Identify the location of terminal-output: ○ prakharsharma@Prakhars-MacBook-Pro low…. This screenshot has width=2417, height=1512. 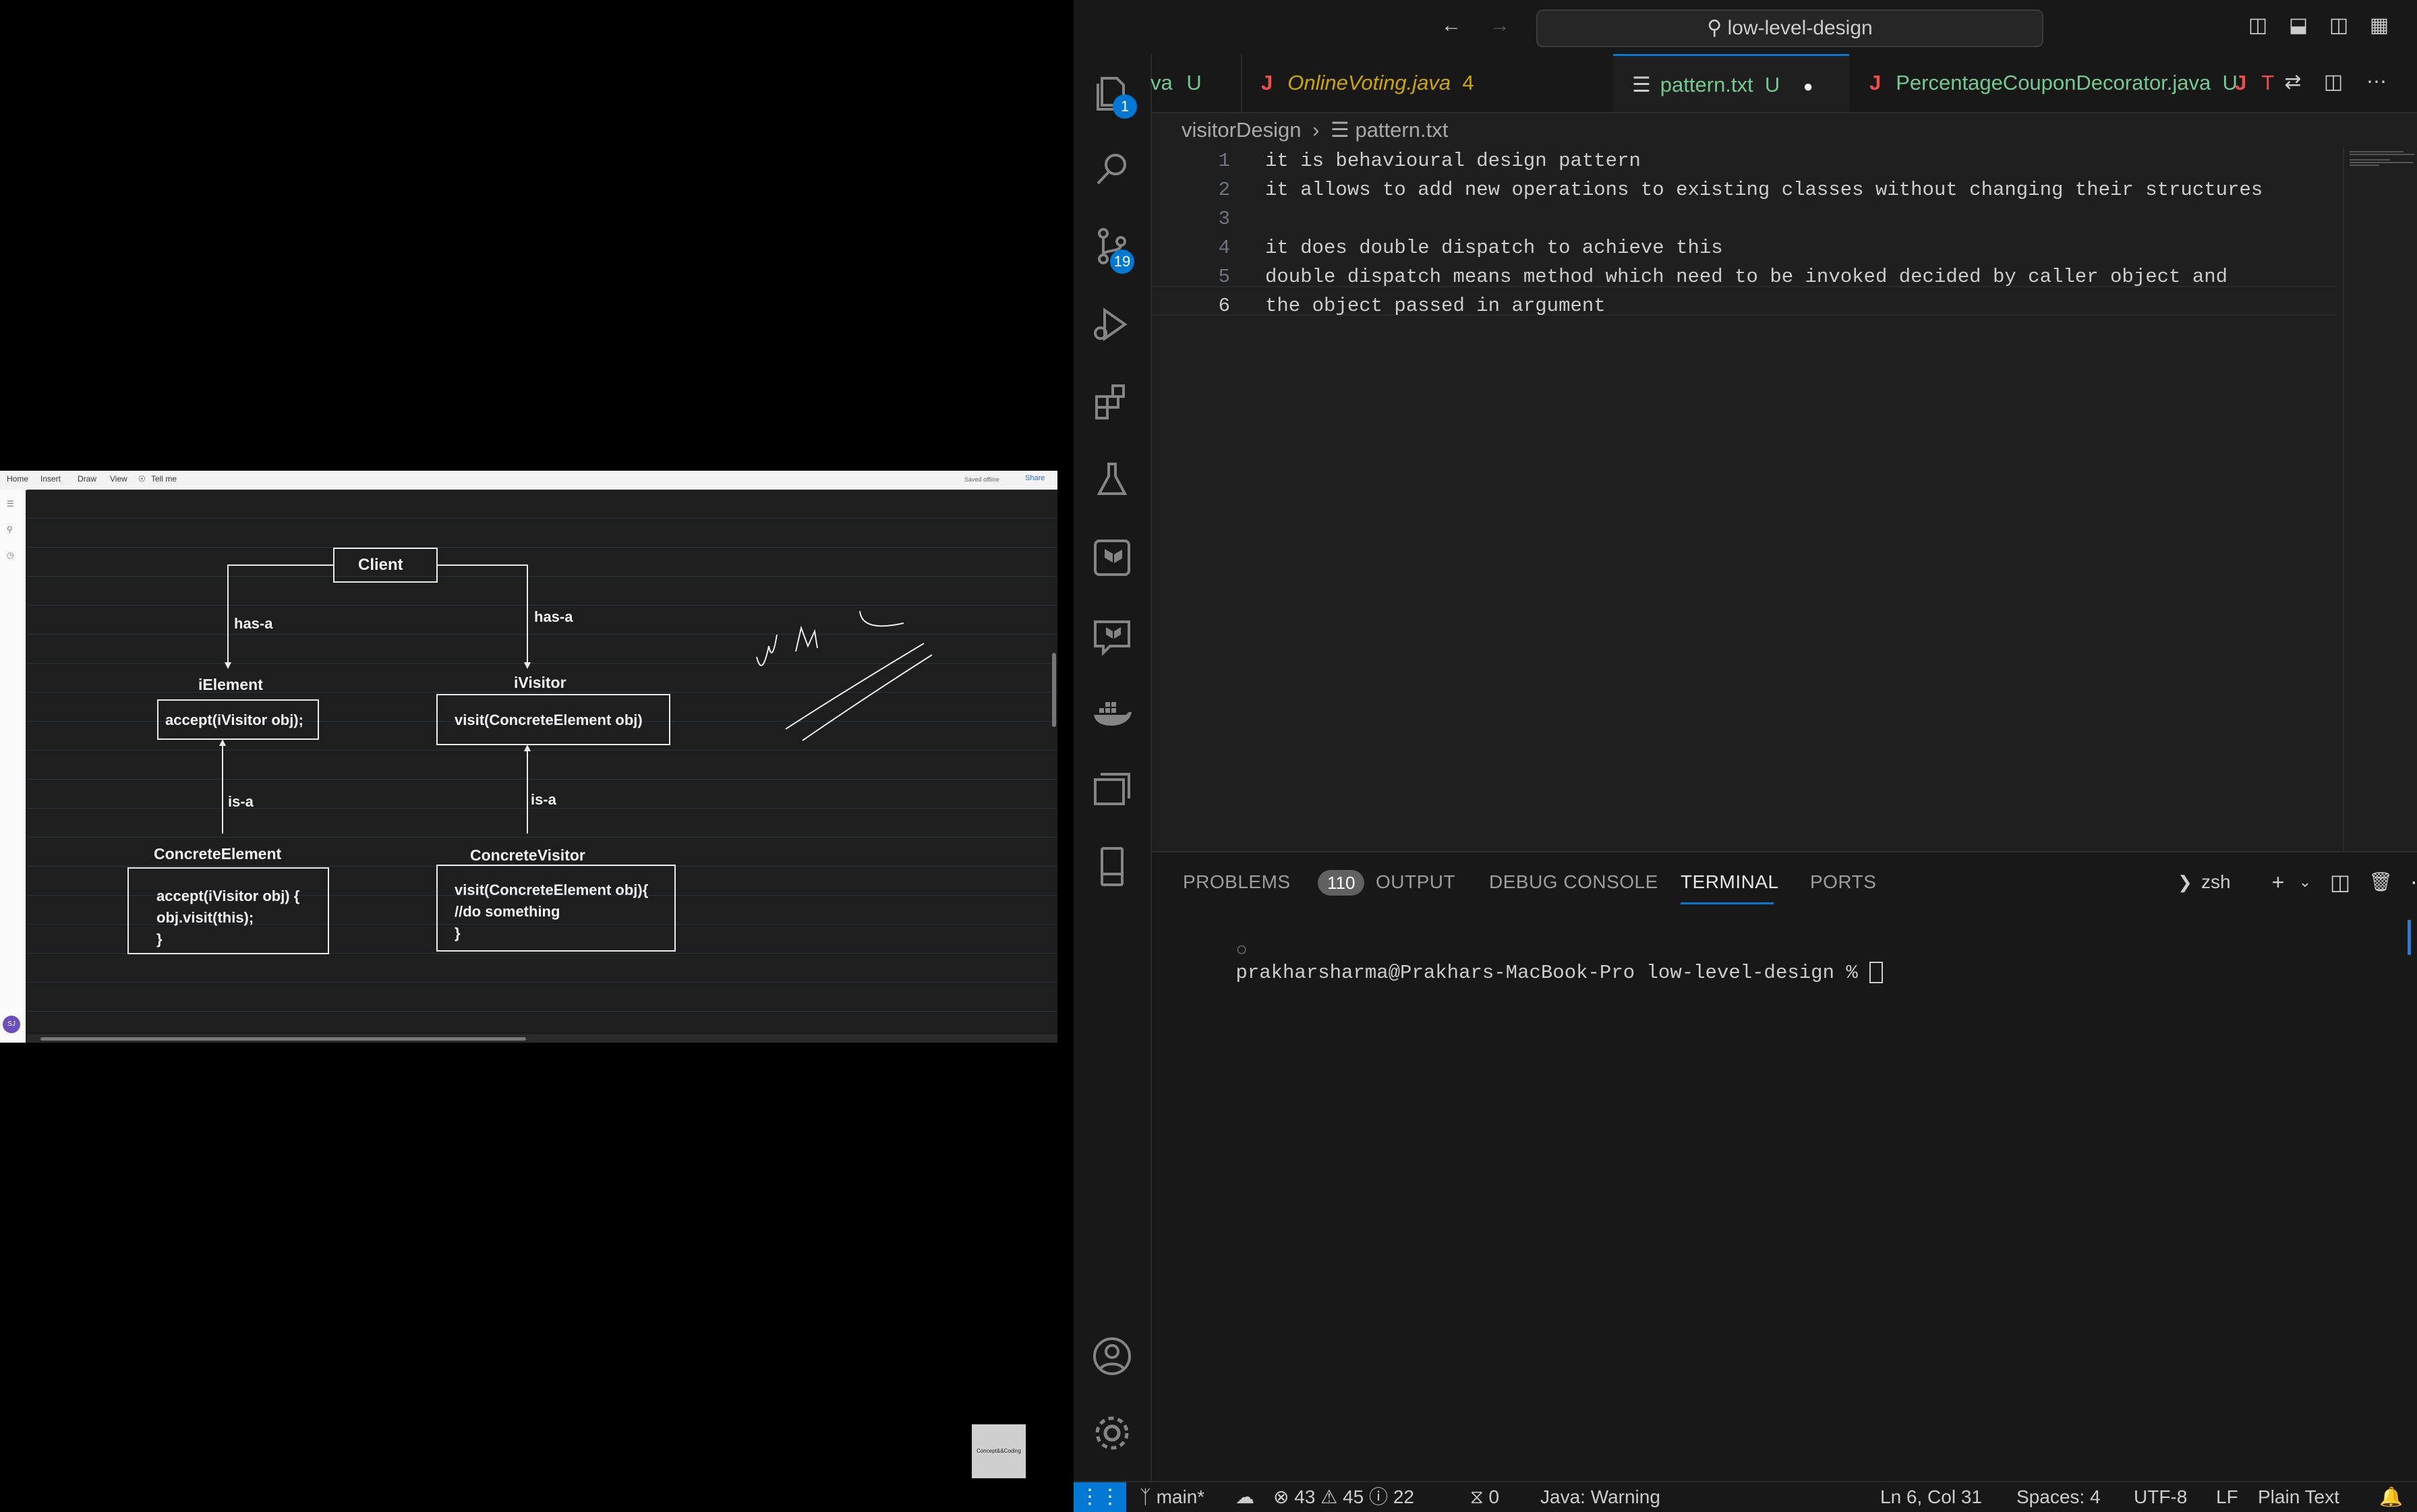
(1524, 962).